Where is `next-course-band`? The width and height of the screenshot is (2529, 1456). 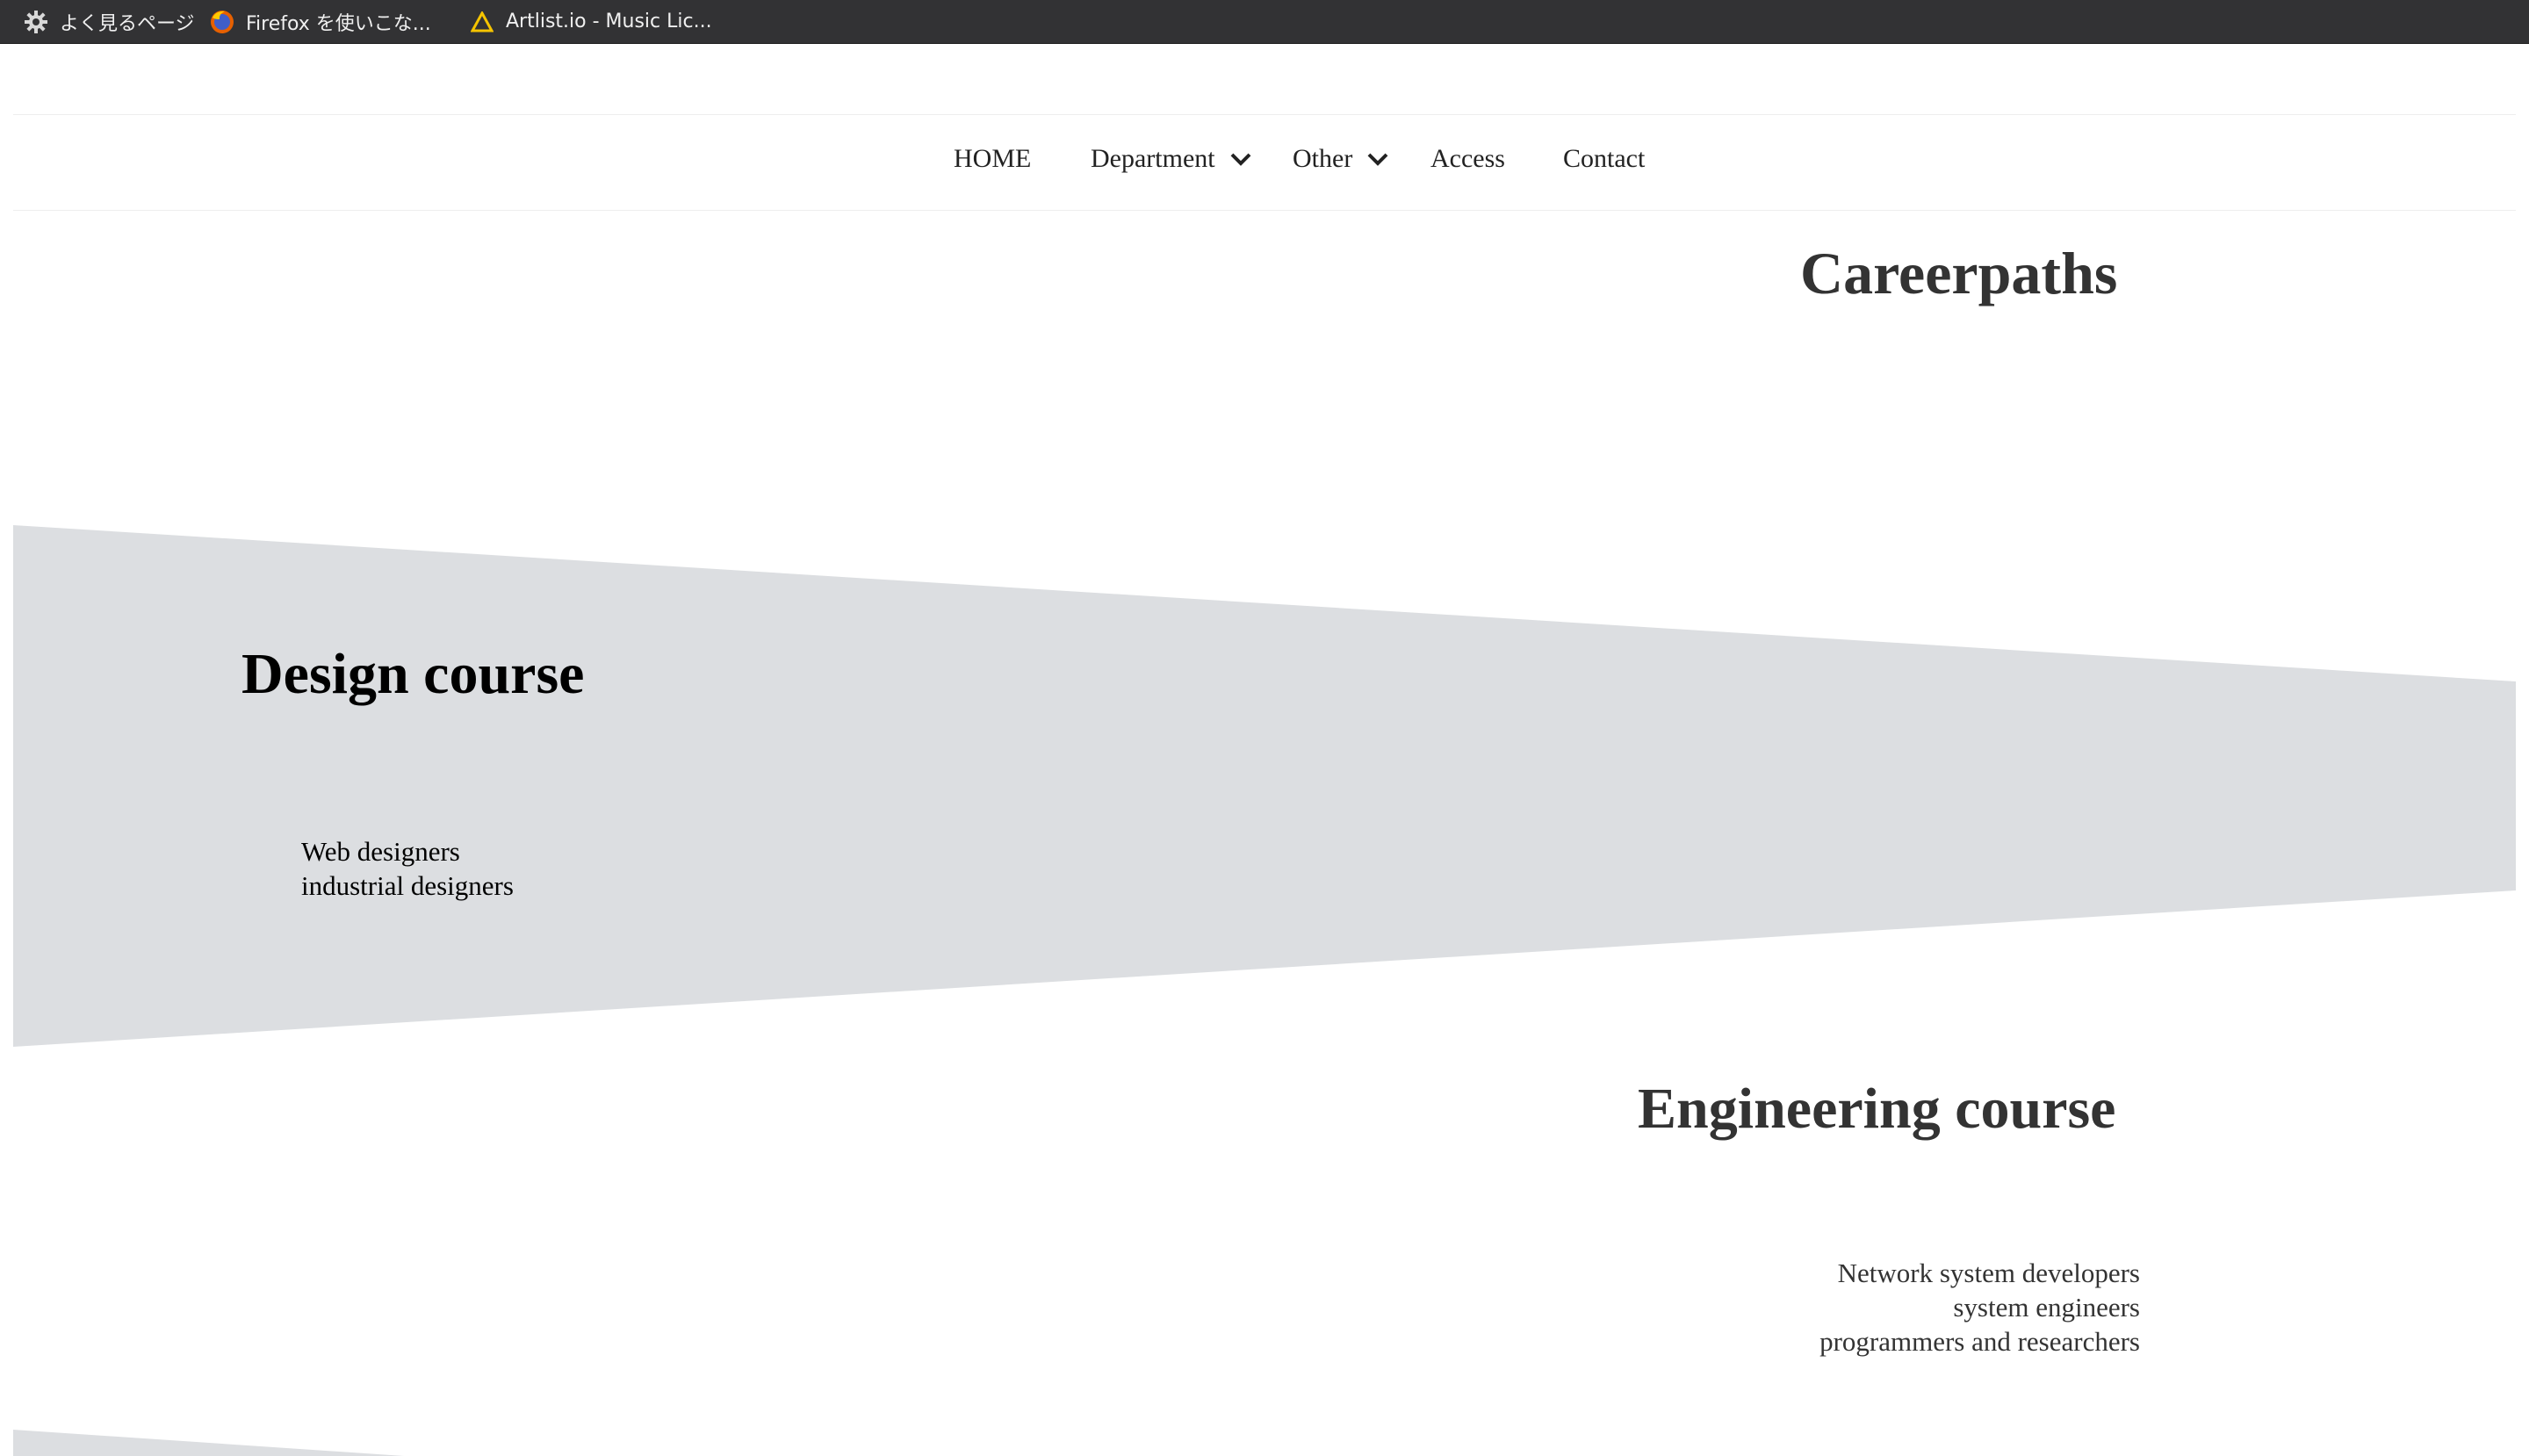
next-course-band is located at coordinates (209, 1443).